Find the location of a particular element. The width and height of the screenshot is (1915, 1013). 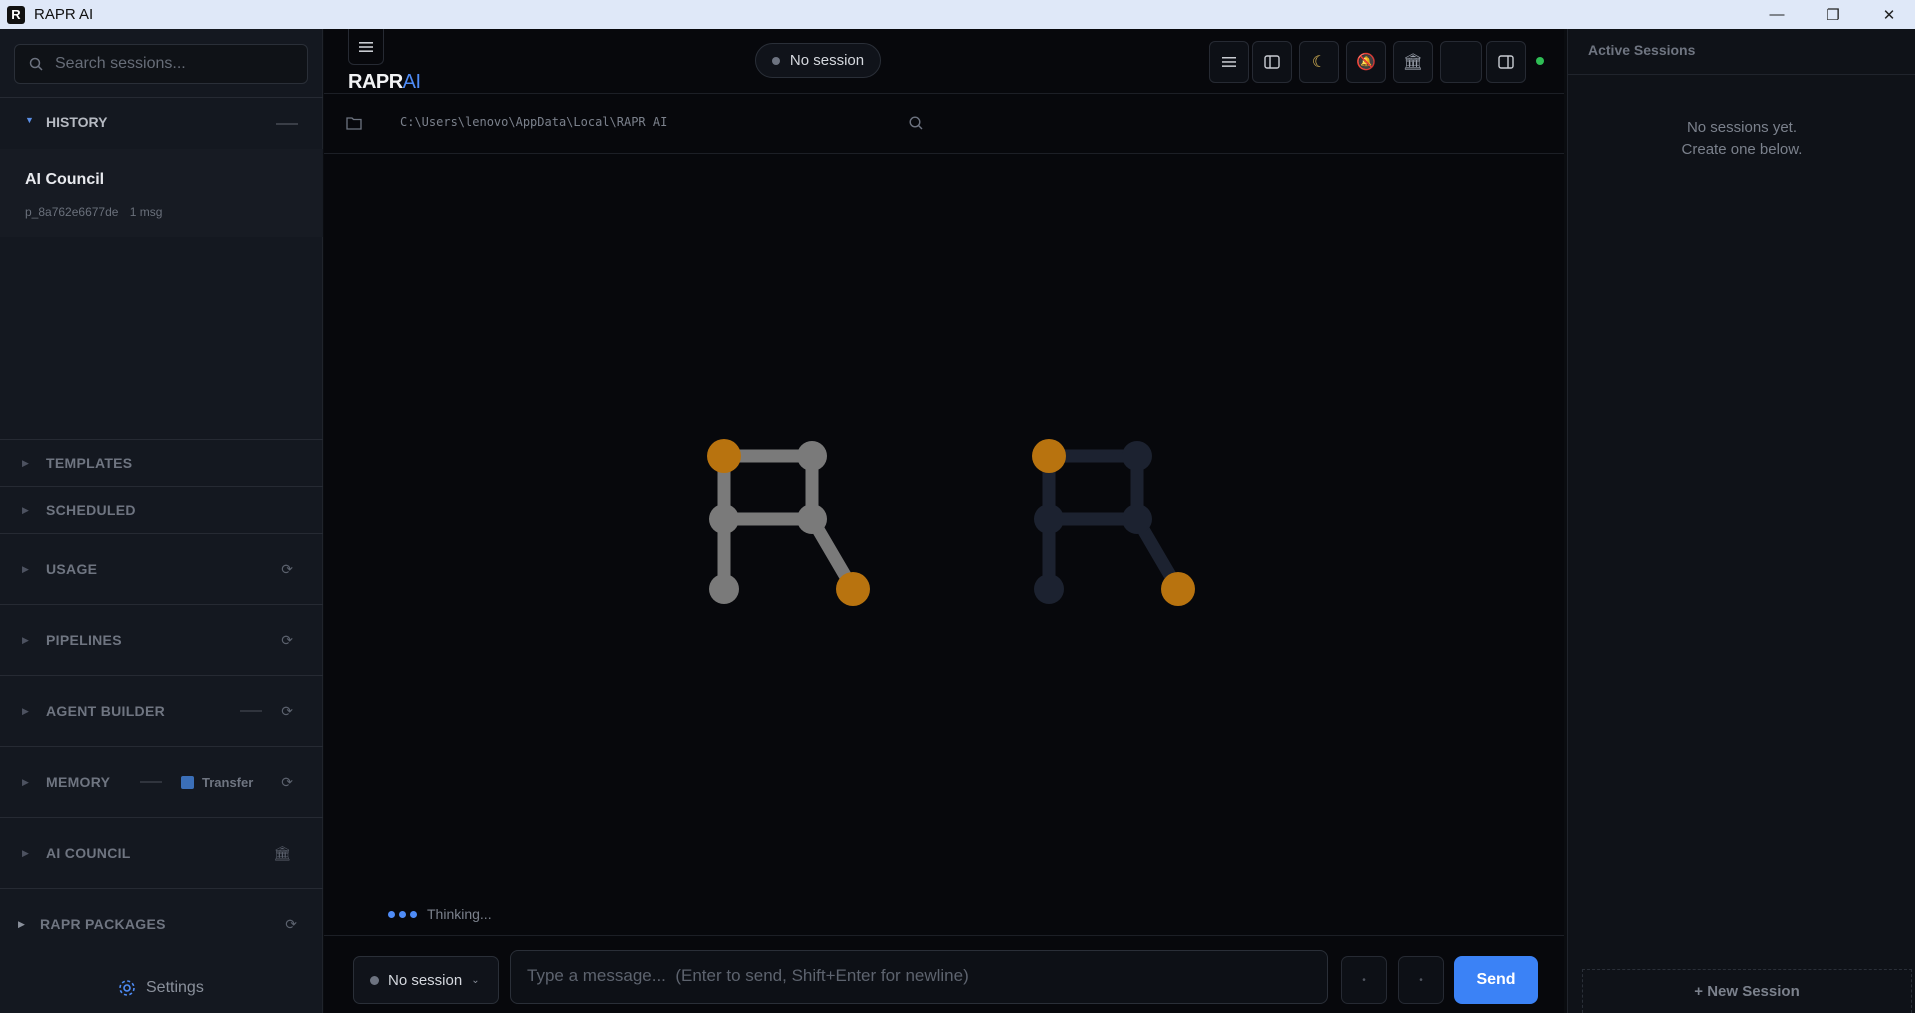

list-view-button is located at coordinates (1229, 62).